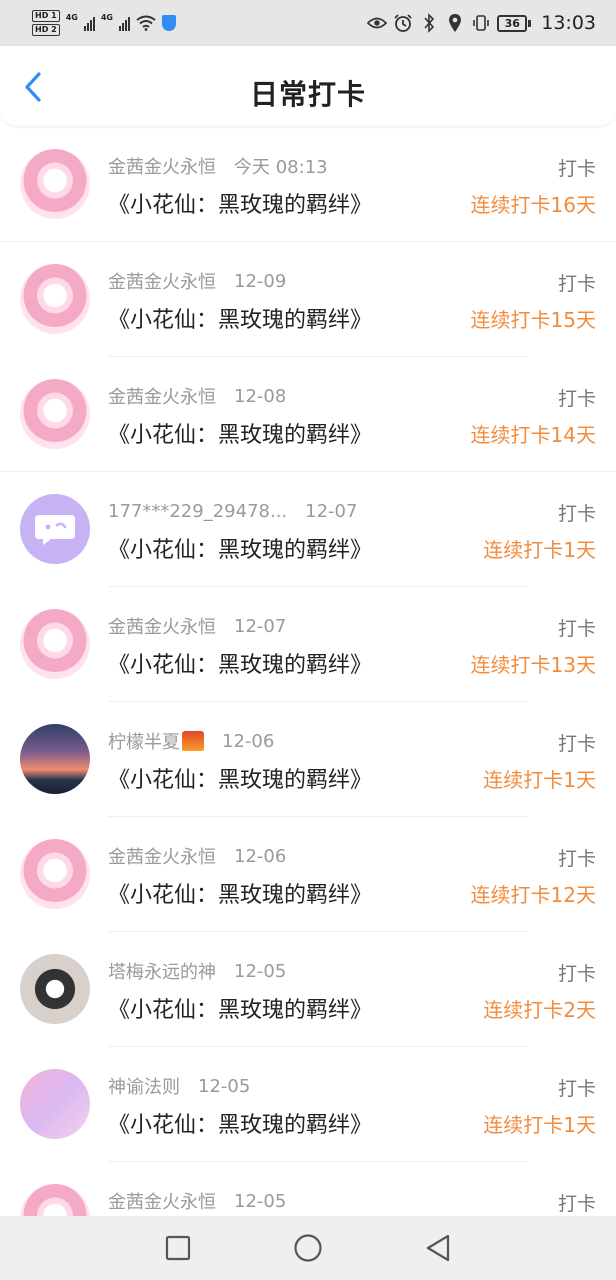 The image size is (616, 1280). What do you see at coordinates (168, 23) in the screenshot?
I see `shield-icon` at bounding box center [168, 23].